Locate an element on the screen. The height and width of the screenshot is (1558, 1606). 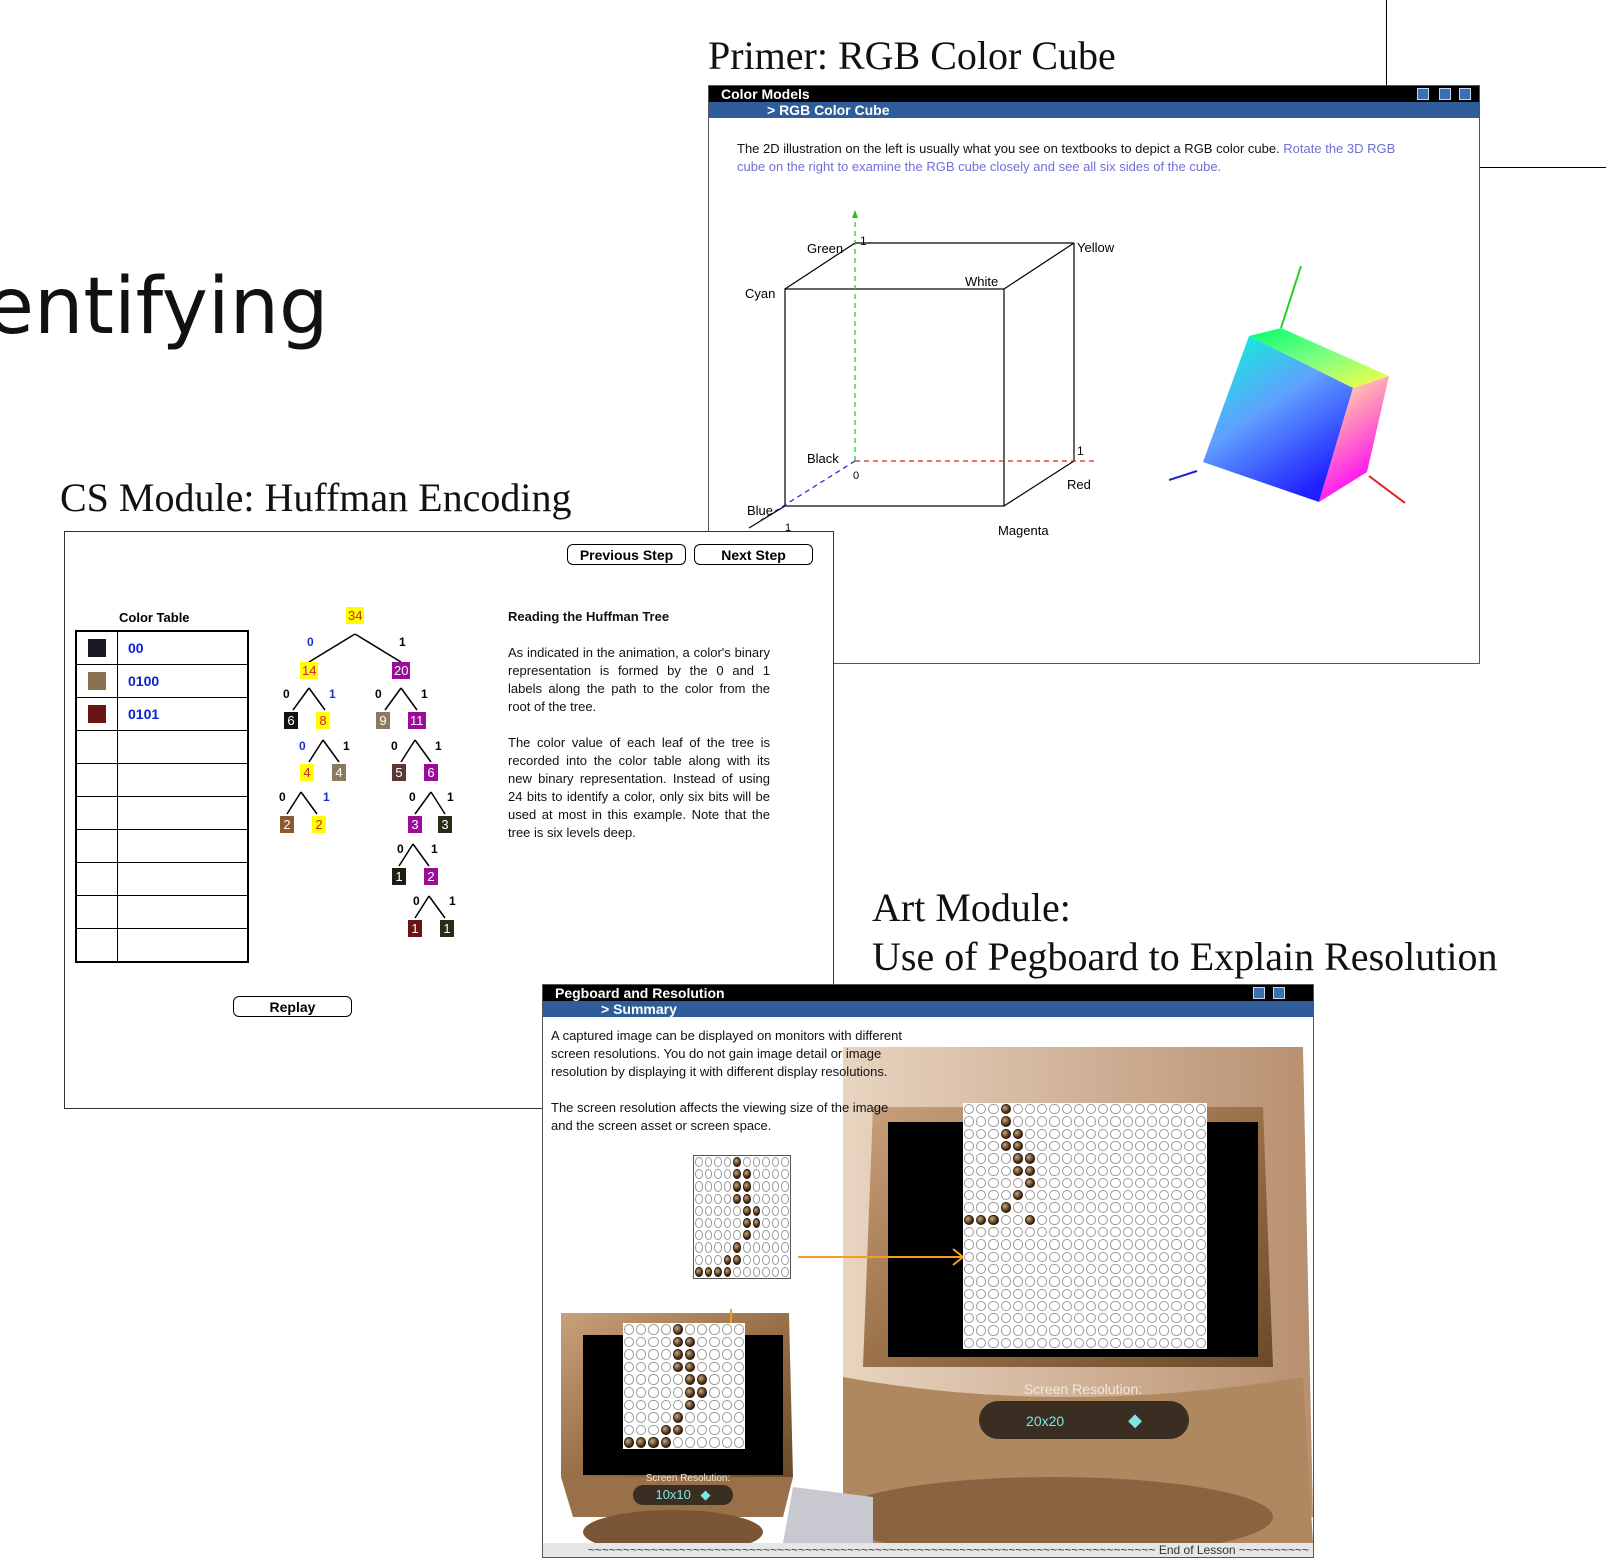
tree-node-6: 6 is located at coordinates (291, 720).